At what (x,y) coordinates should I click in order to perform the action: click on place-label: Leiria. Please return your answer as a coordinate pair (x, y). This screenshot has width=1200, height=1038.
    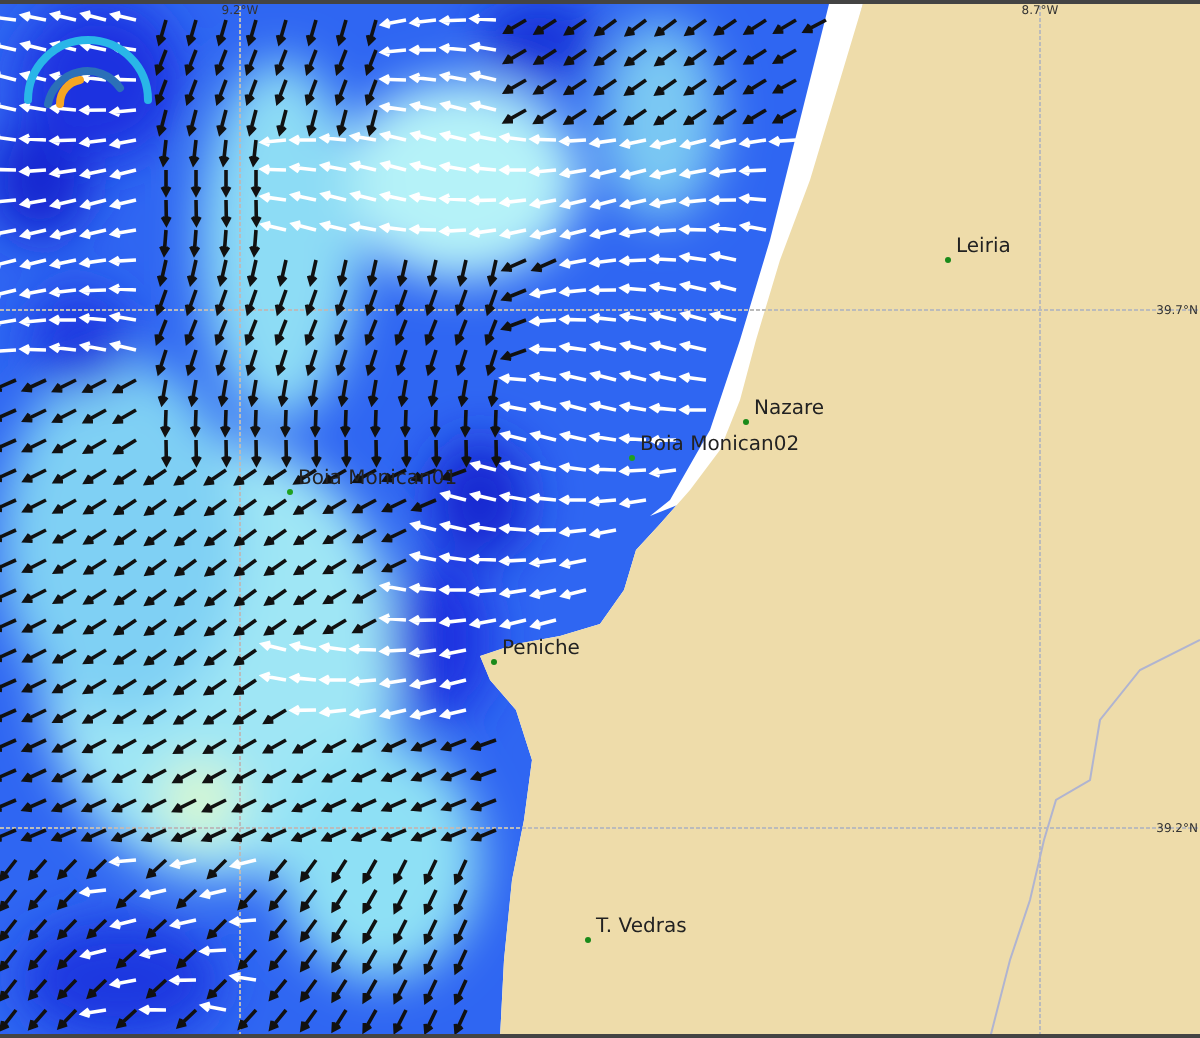
    Looking at the image, I should click on (983, 247).